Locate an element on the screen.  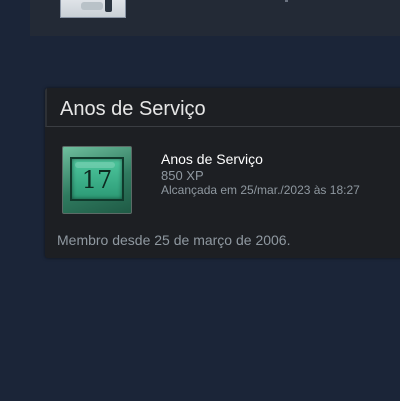
badge-xp: 850 XP is located at coordinates (182, 175).